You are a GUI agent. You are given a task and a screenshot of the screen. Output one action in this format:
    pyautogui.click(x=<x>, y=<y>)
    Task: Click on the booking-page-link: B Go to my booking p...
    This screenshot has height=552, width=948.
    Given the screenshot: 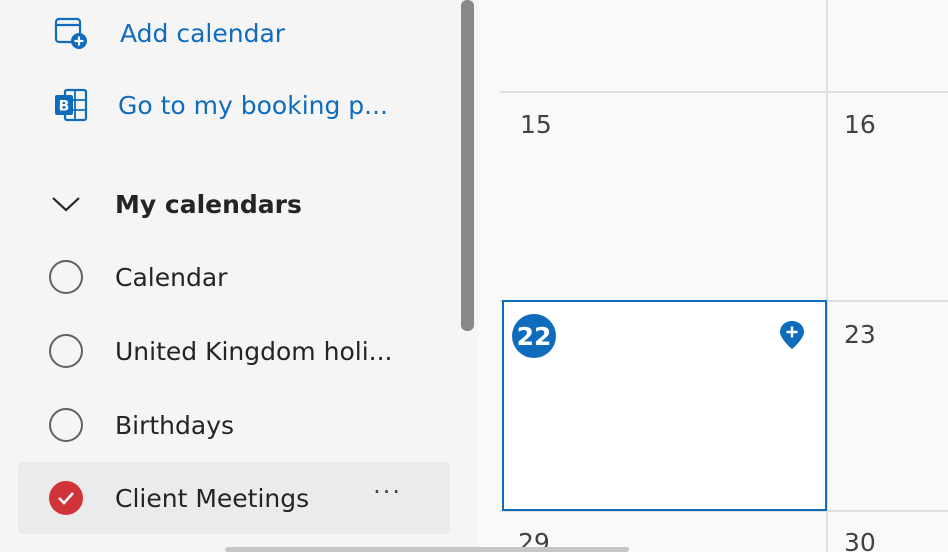 What is the action you would take?
    pyautogui.click(x=220, y=105)
    